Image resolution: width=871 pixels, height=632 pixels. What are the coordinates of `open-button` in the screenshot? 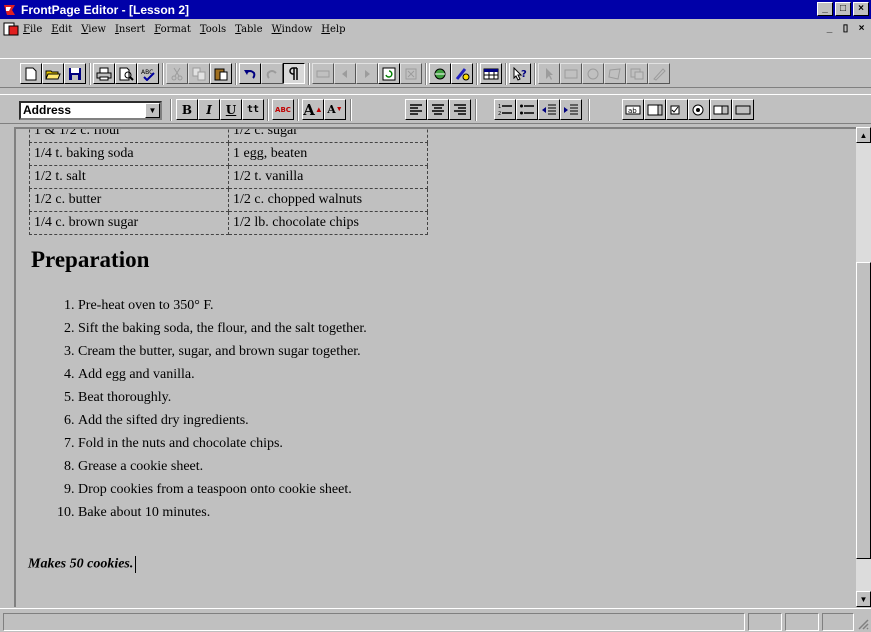 It's located at (53, 73).